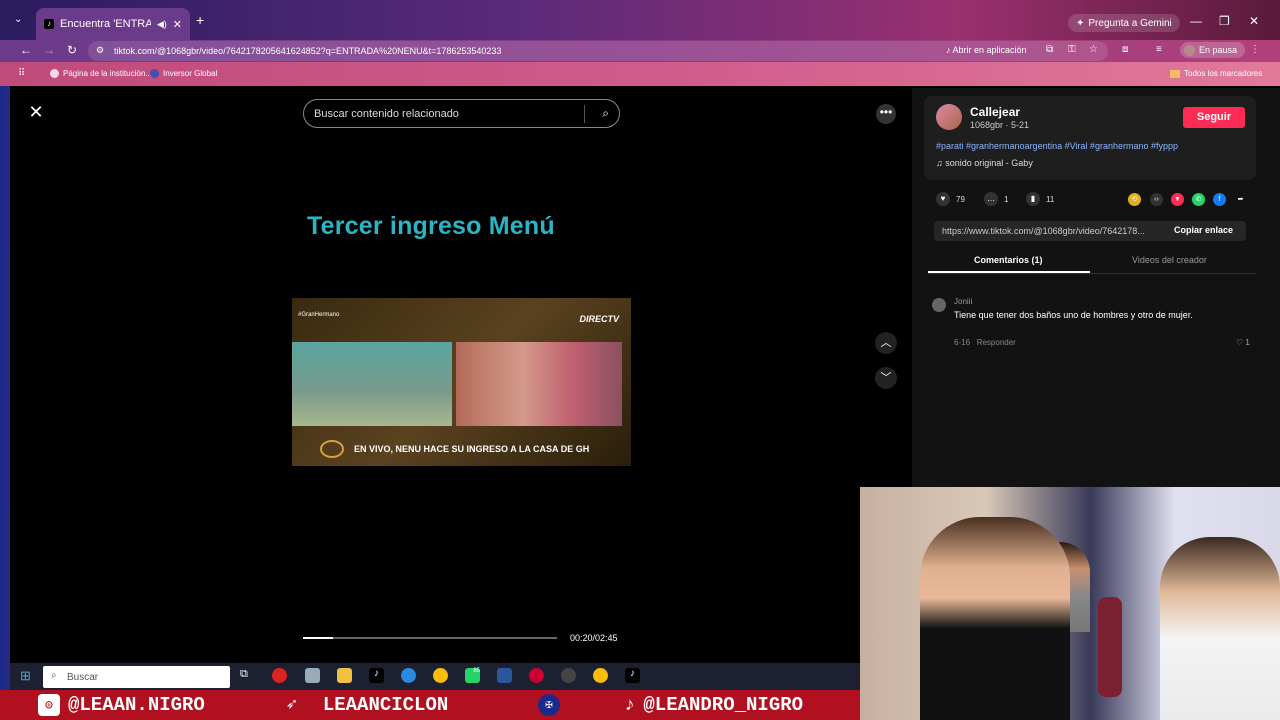 Image resolution: width=1280 pixels, height=720 pixels. I want to click on follow-button: Seguir, so click(1214, 117).